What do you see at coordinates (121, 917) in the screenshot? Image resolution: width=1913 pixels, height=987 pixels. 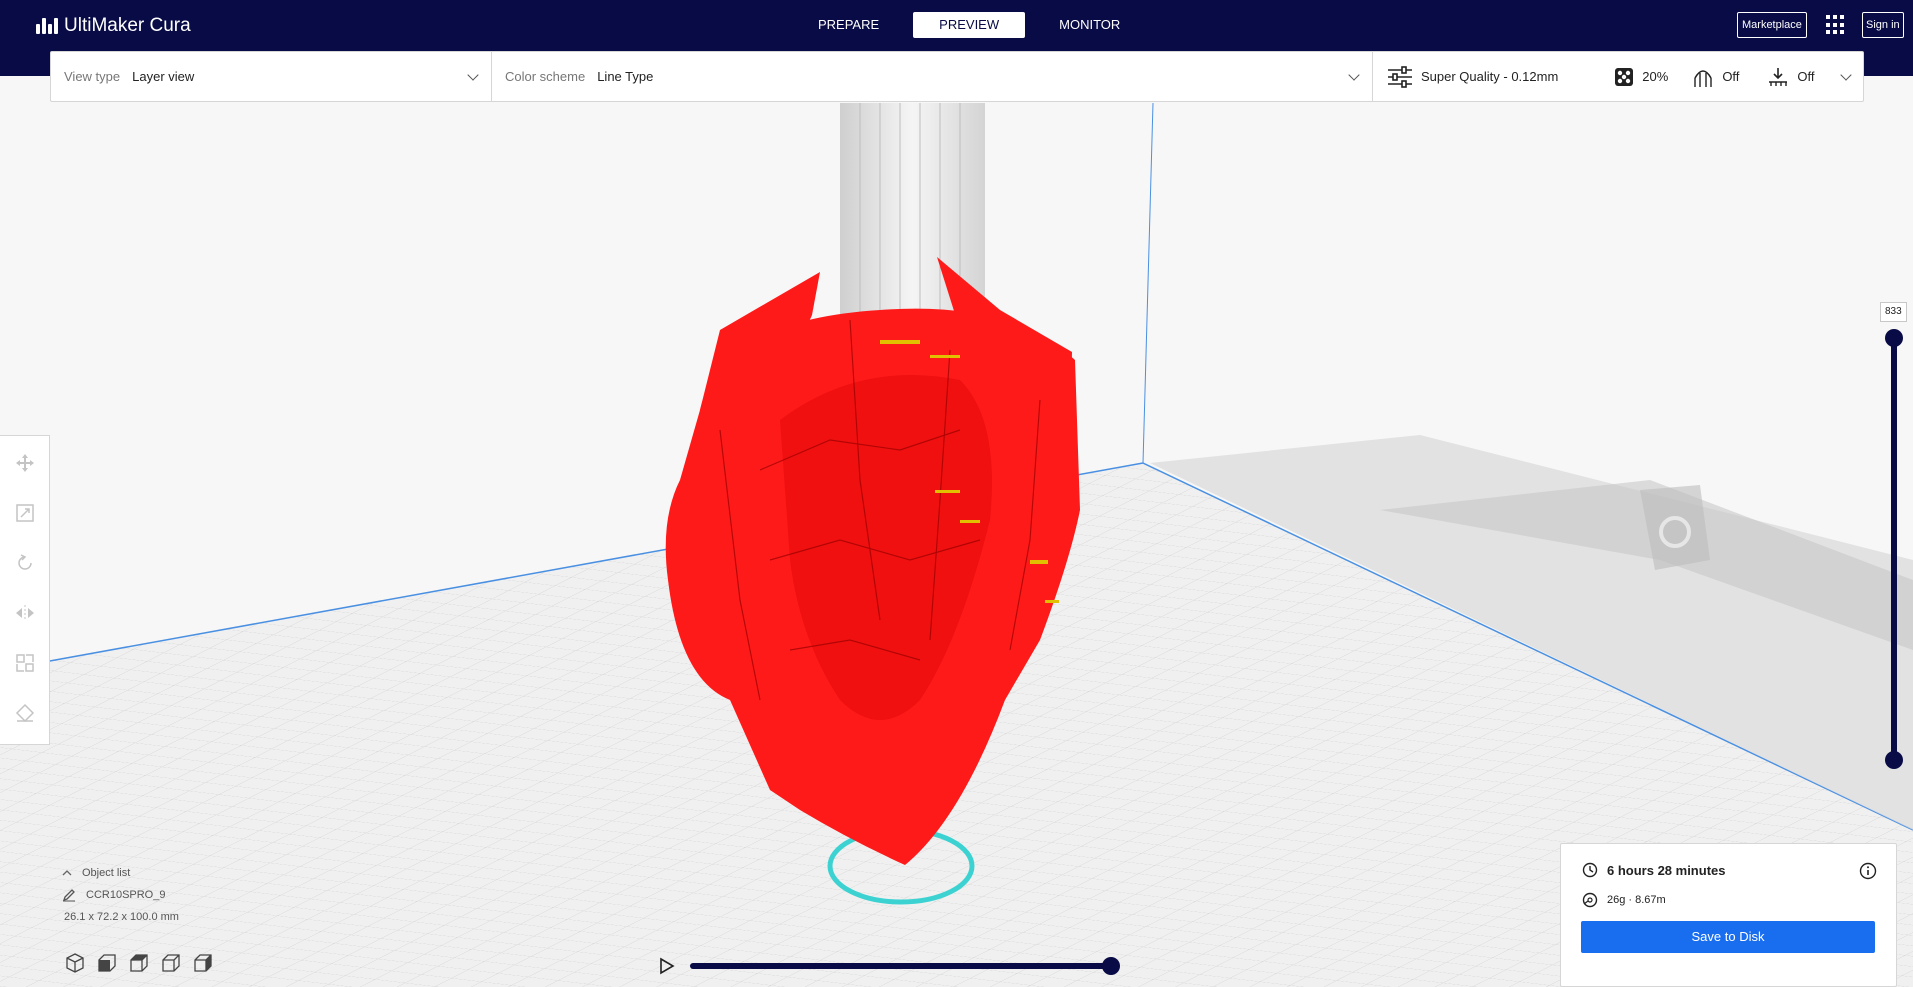 I see `object-dimensions: 26.1 x 72.2 x 100.0 mm` at bounding box center [121, 917].